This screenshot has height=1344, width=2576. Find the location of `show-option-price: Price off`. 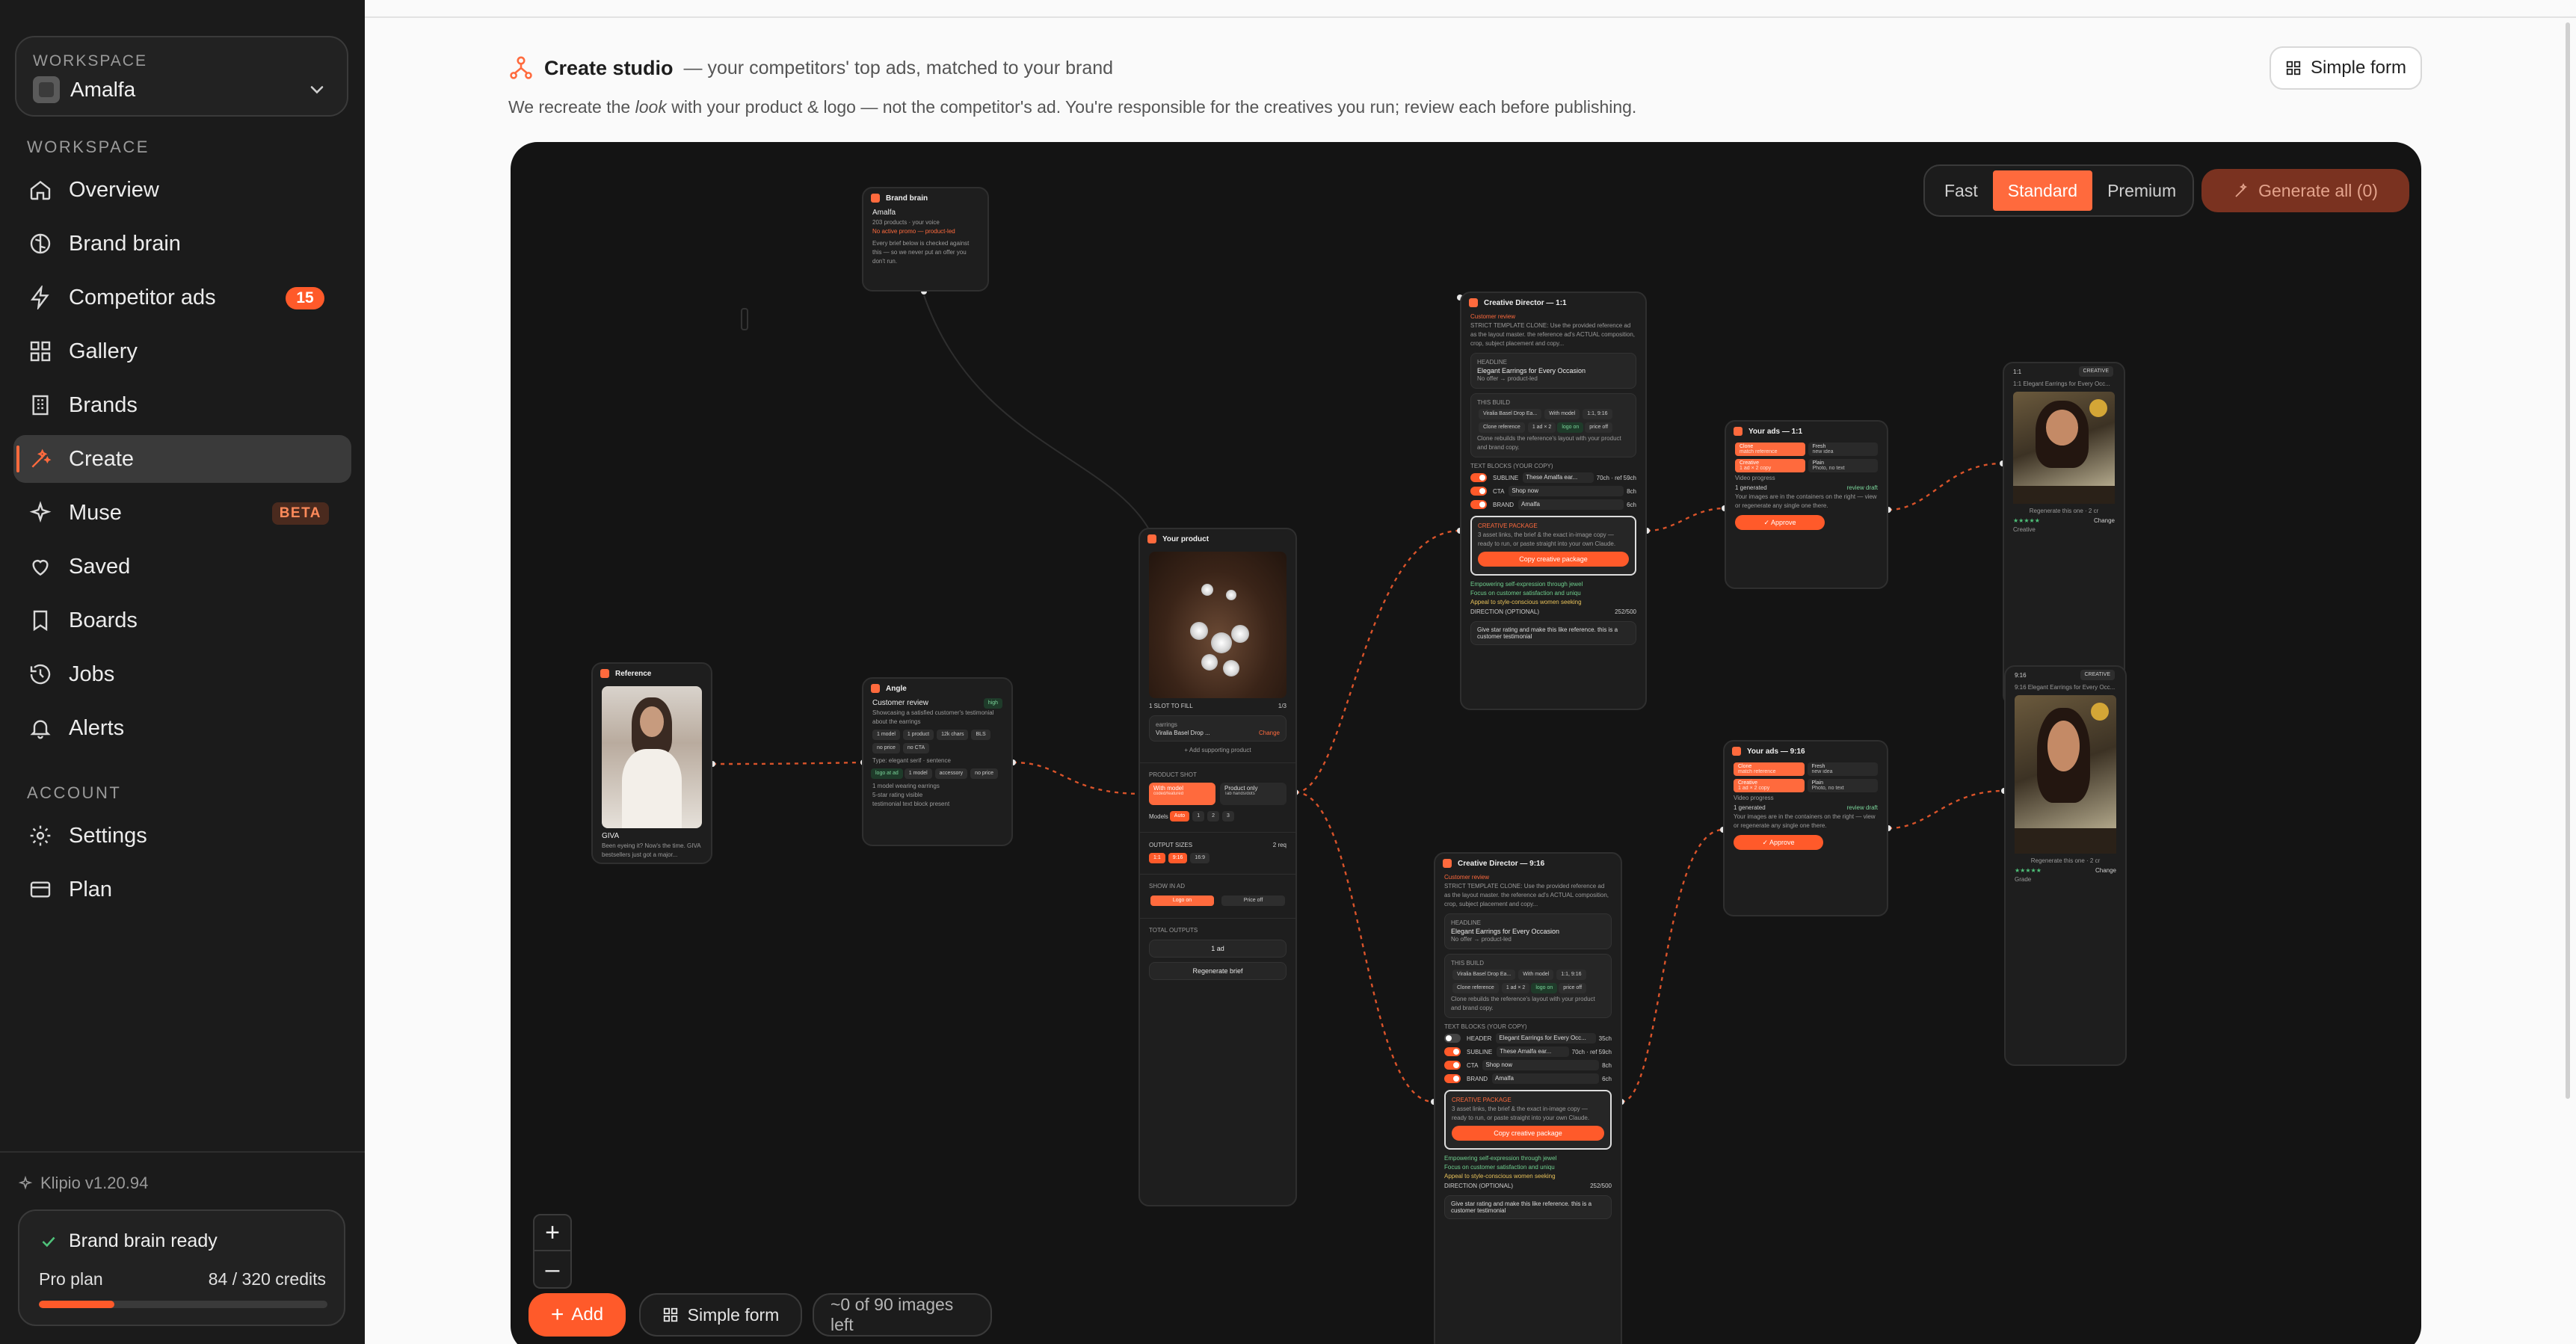

show-option-price: Price off is located at coordinates (1253, 901).